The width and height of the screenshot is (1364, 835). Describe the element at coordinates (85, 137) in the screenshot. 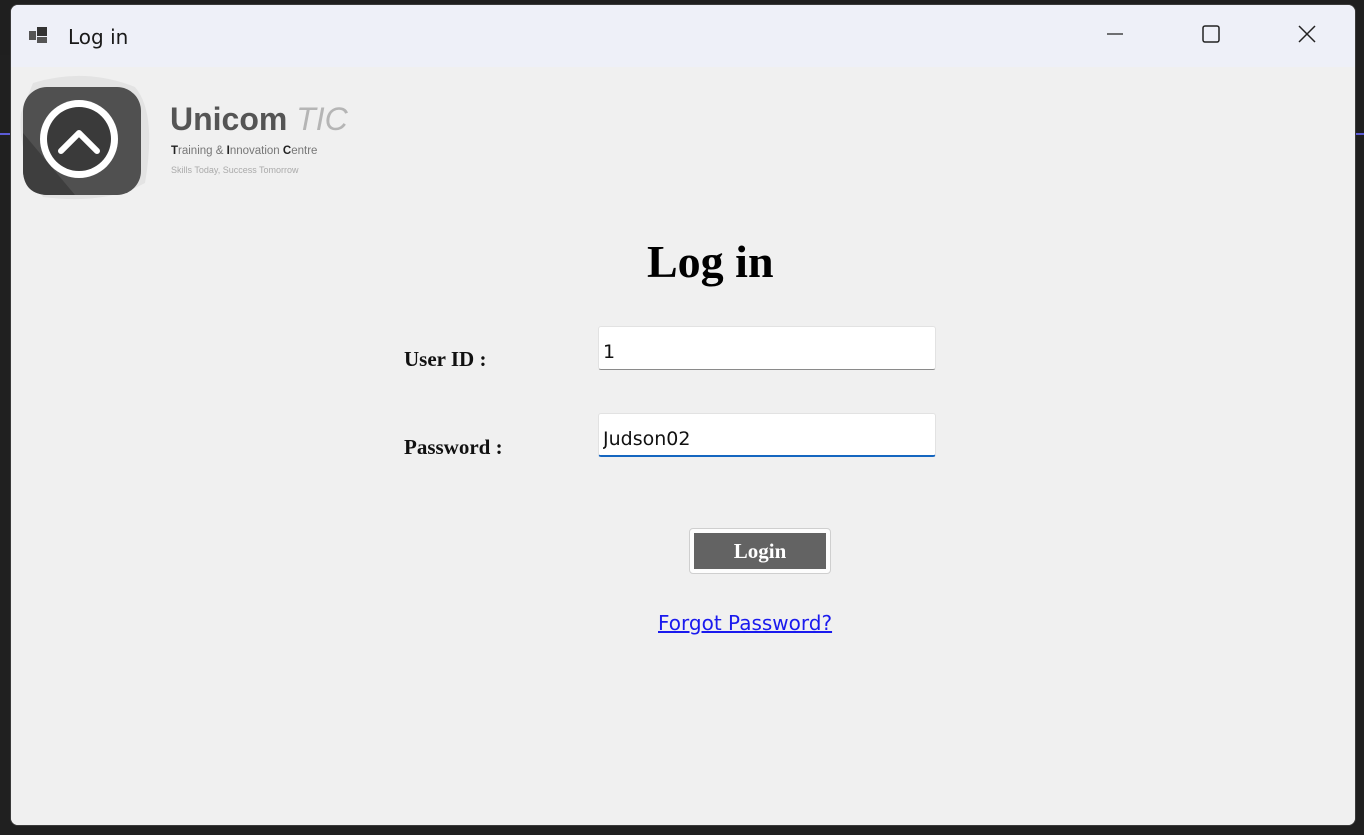

I see `logo-badge-icon` at that location.